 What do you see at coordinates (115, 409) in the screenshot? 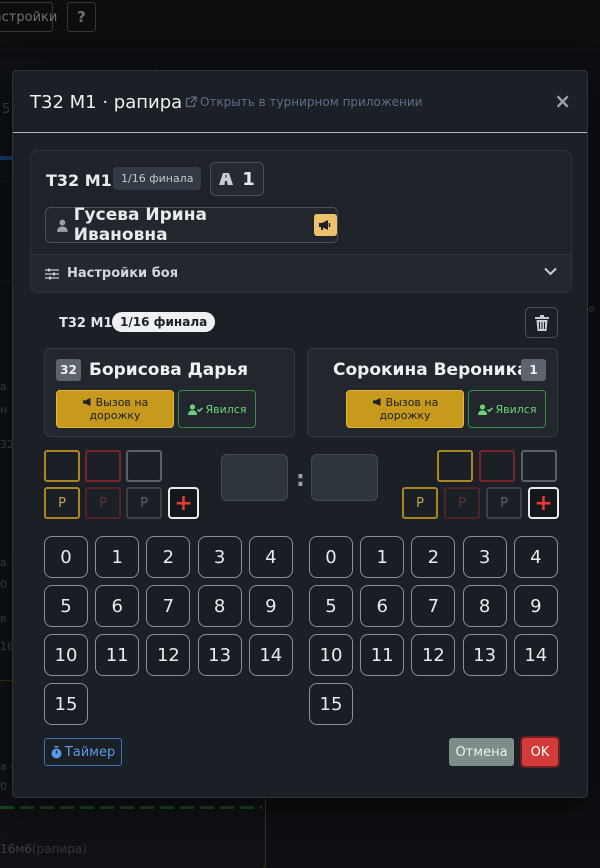
I see `fencer-left-call-button: Вызов на дорожку` at bounding box center [115, 409].